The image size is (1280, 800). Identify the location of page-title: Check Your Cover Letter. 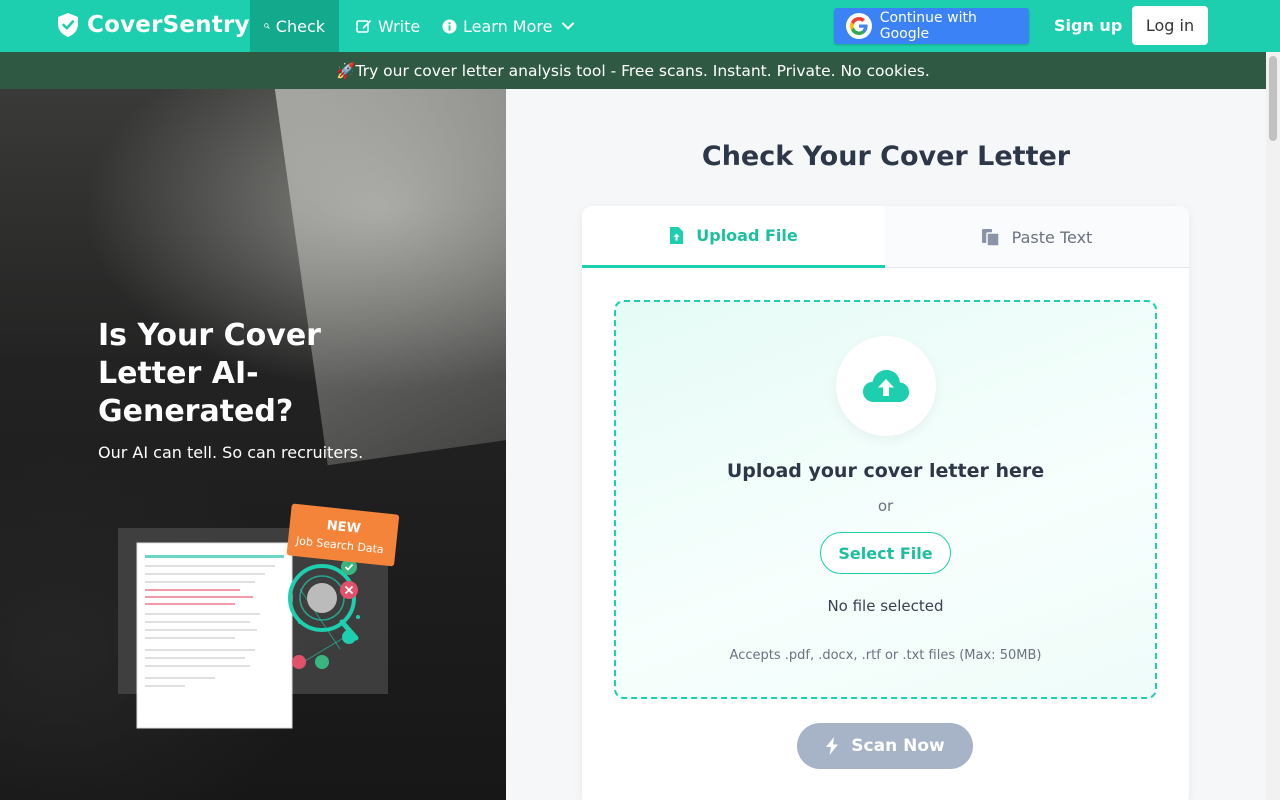
(886, 156).